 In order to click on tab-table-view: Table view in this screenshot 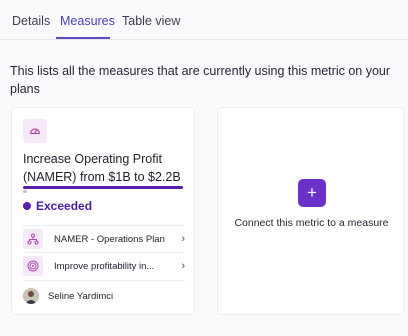, I will do `click(151, 21)`.